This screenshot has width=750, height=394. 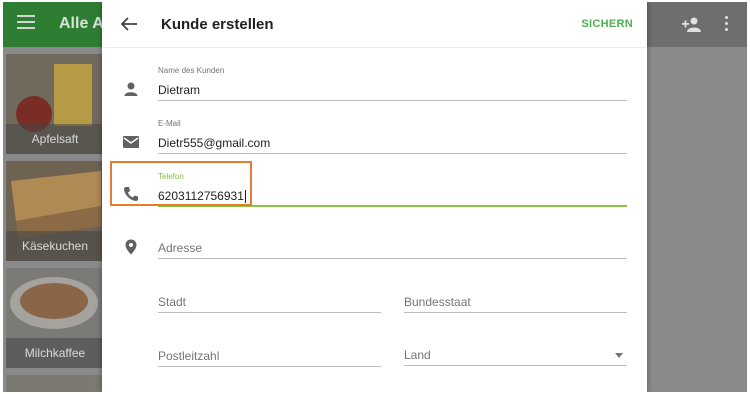 I want to click on back-arrow-icon, so click(x=129, y=24).